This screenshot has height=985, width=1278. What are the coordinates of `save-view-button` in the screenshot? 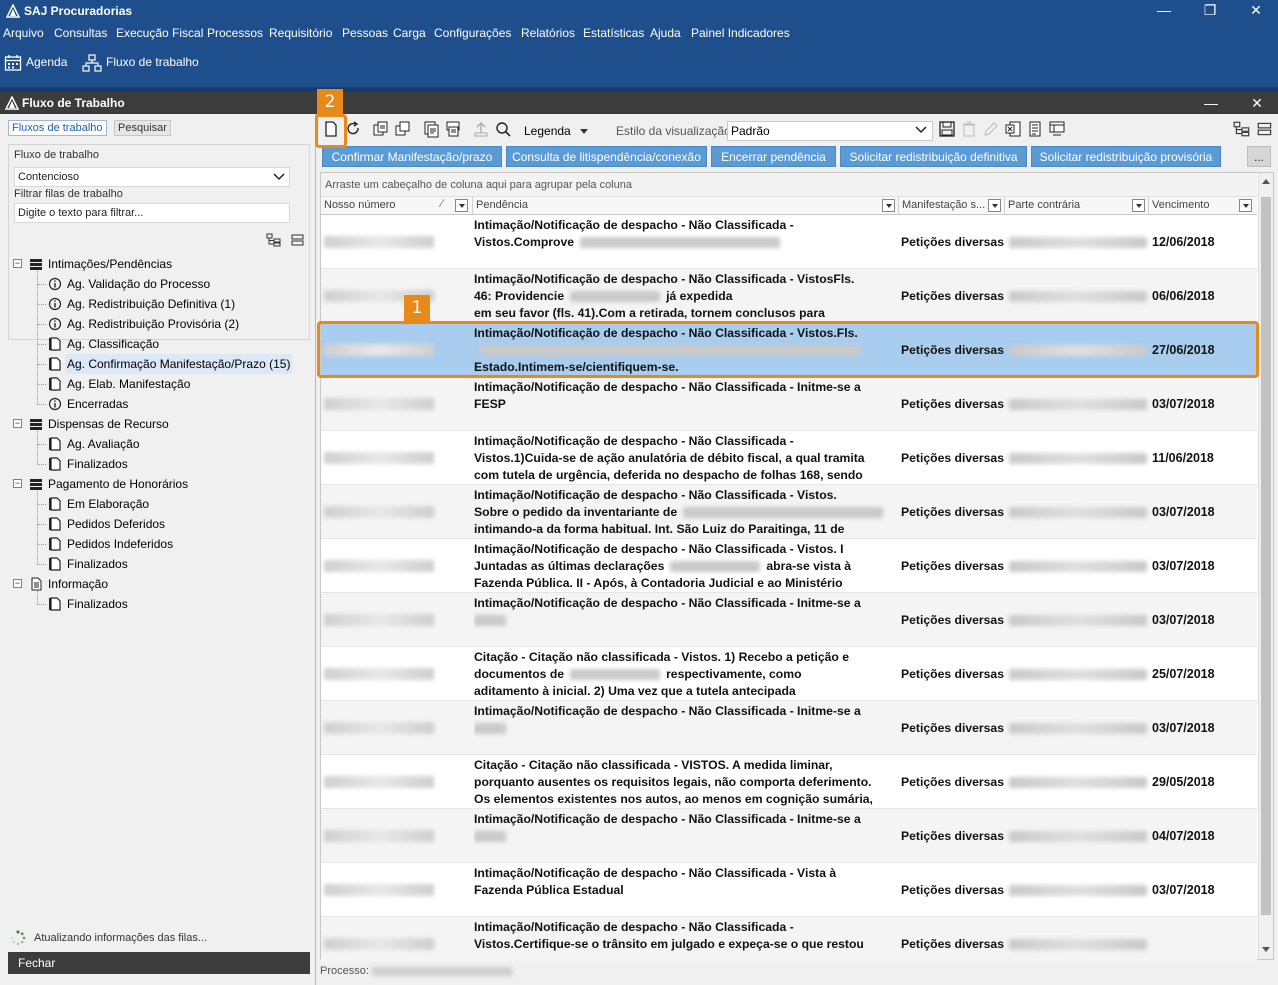 It's located at (947, 129).